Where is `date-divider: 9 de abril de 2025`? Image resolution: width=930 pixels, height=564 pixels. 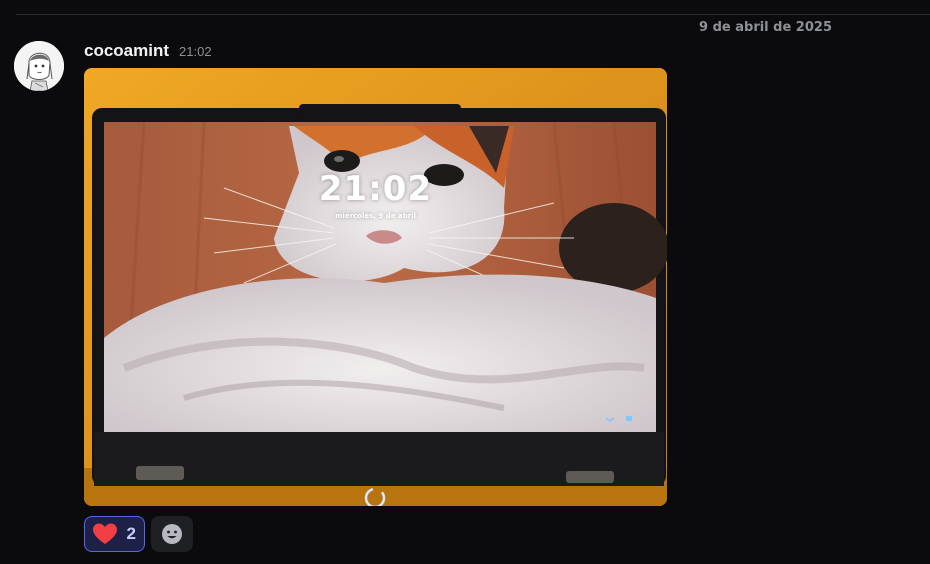
date-divider: 9 de abril de 2025 is located at coordinates (473, 25).